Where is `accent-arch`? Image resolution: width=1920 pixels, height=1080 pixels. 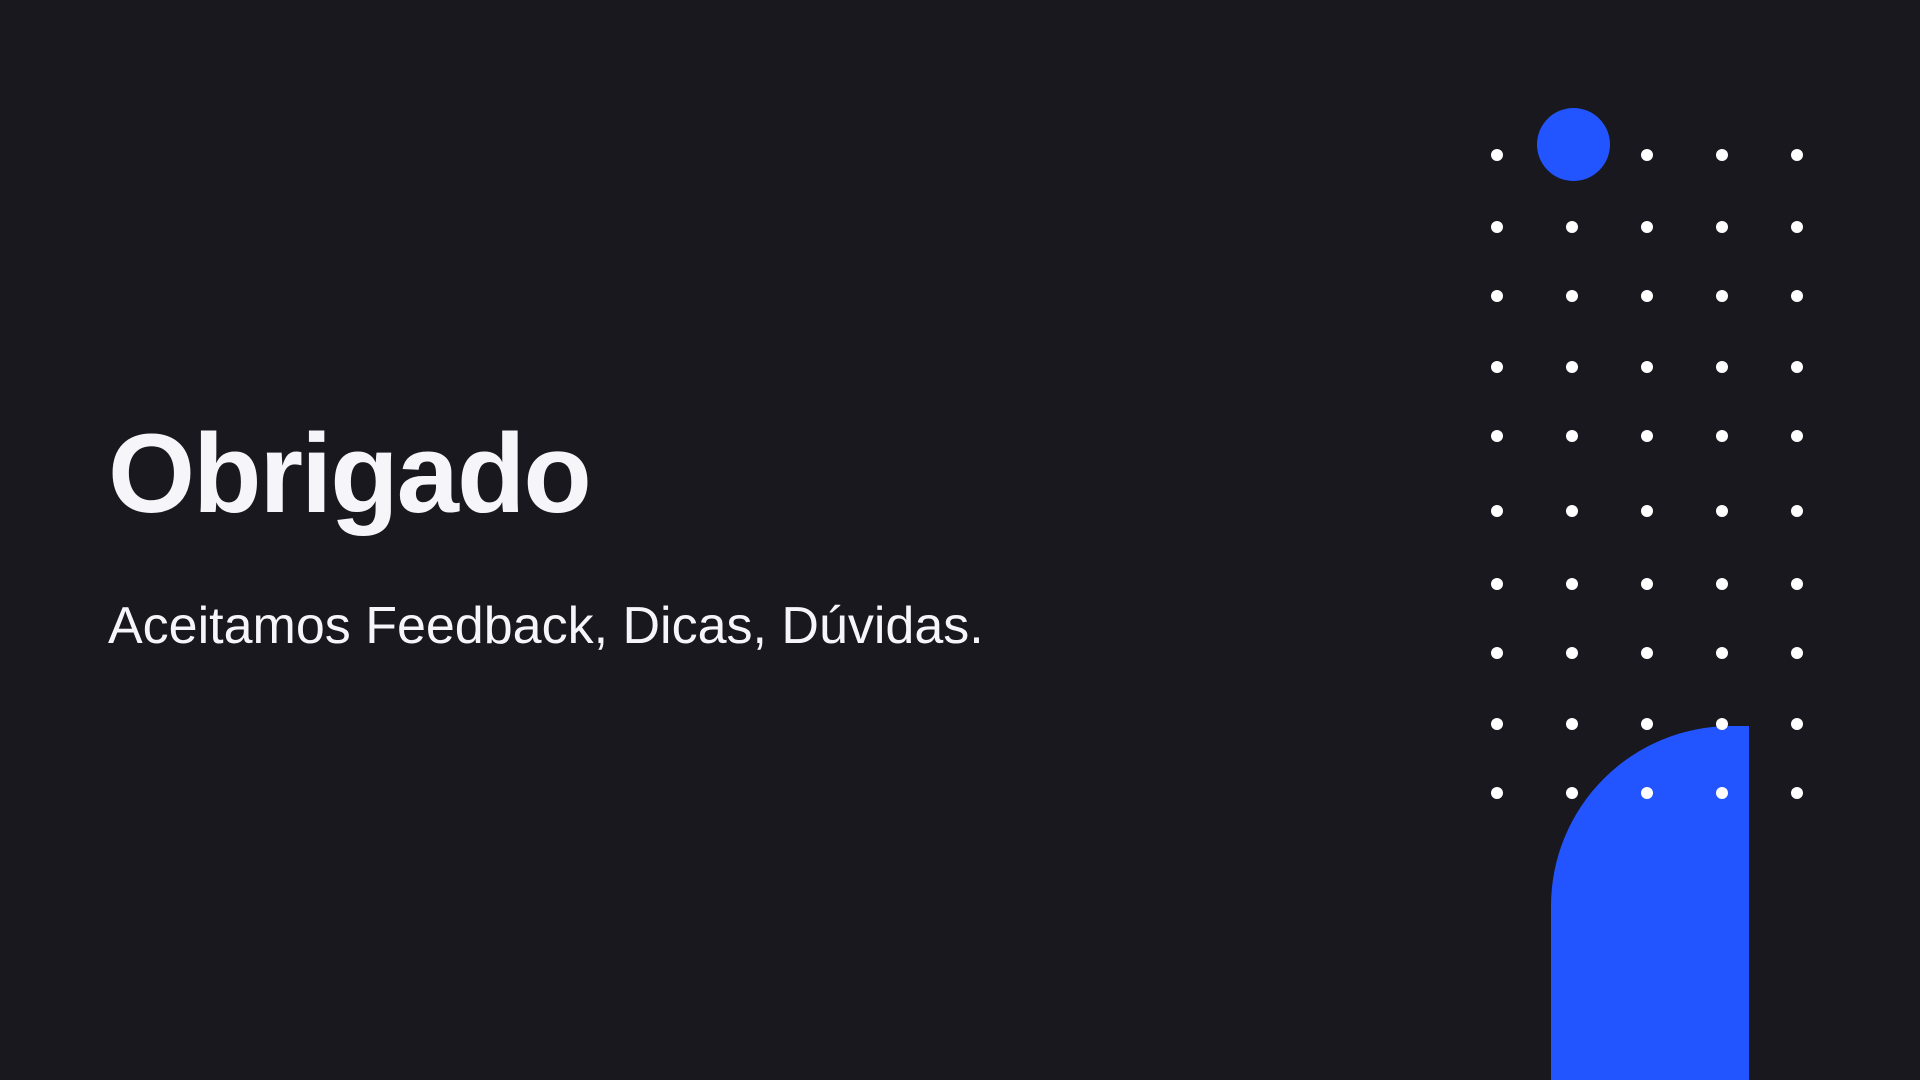 accent-arch is located at coordinates (1650, 903).